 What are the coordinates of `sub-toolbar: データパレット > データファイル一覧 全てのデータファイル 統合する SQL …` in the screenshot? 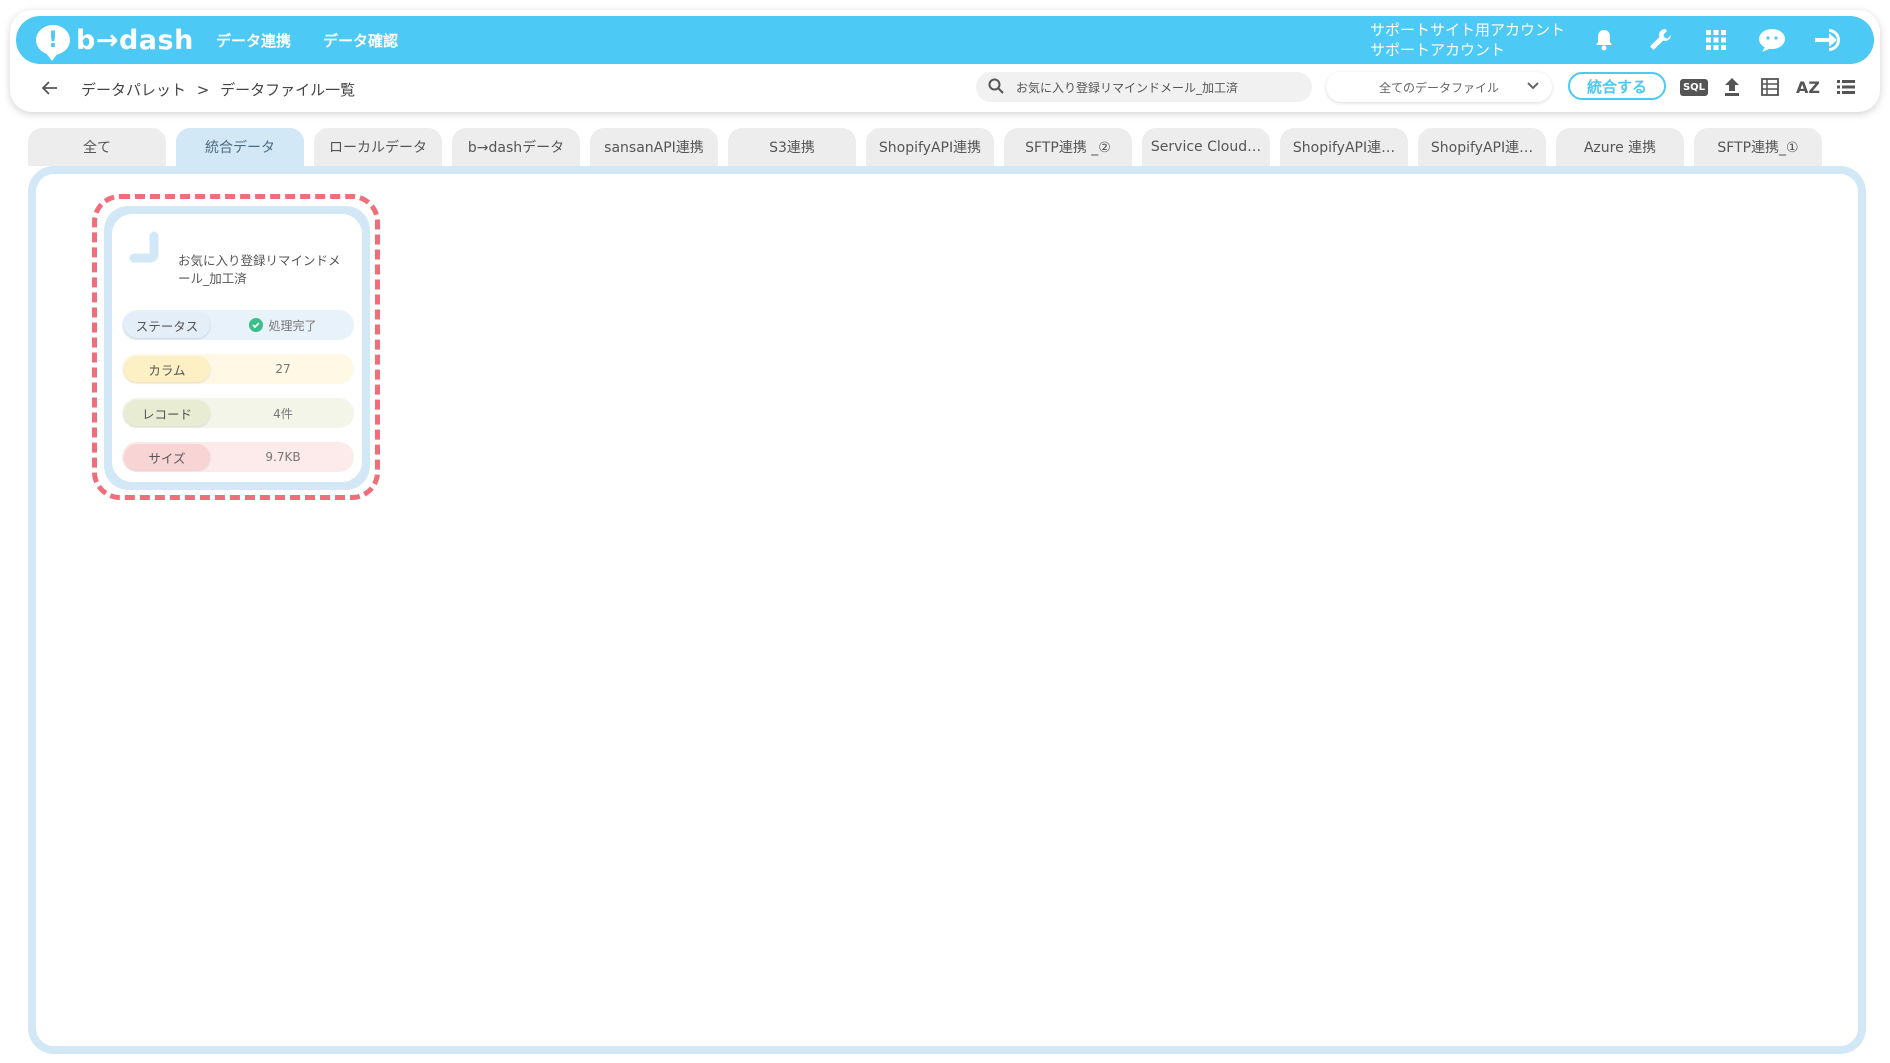 It's located at (945, 89).